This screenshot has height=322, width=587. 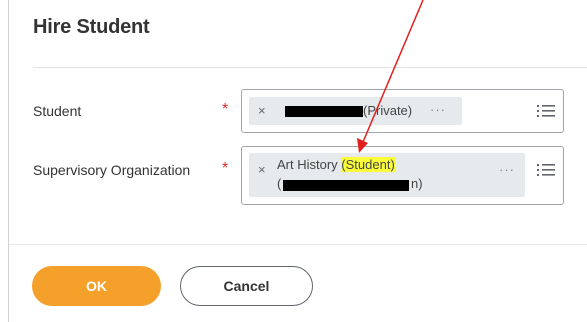 I want to click on student-selected-pill: × (Private) ···, so click(x=355, y=111).